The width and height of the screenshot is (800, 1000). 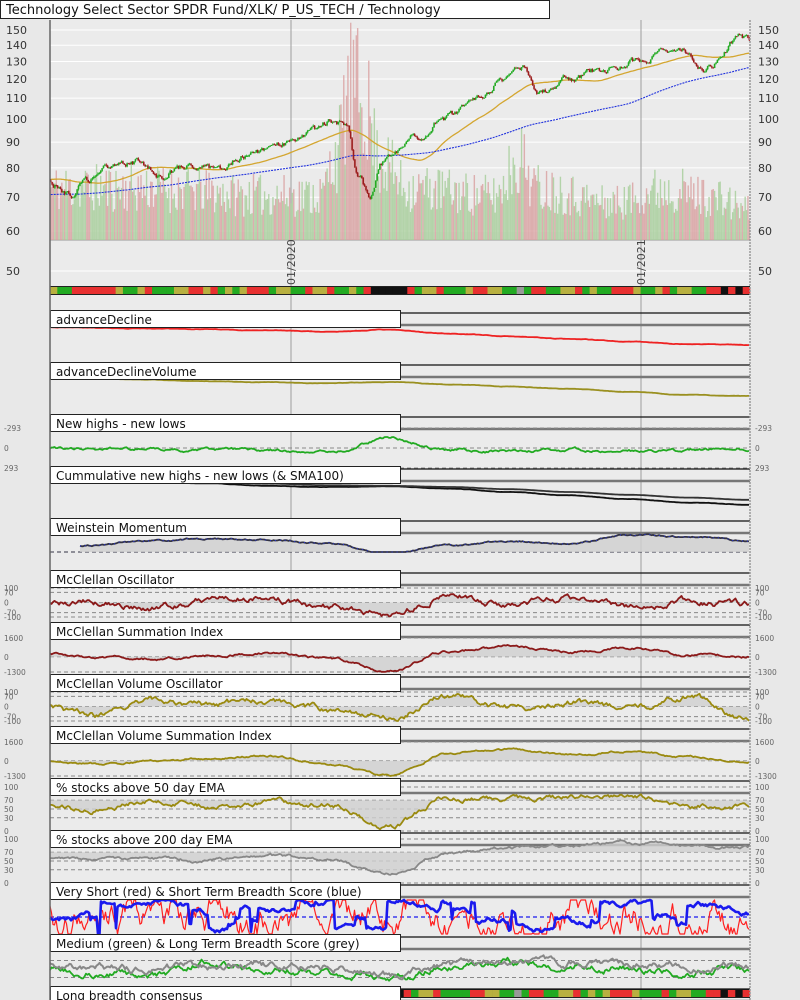 What do you see at coordinates (765, 197) in the screenshot?
I see `right-price-label: 70` at bounding box center [765, 197].